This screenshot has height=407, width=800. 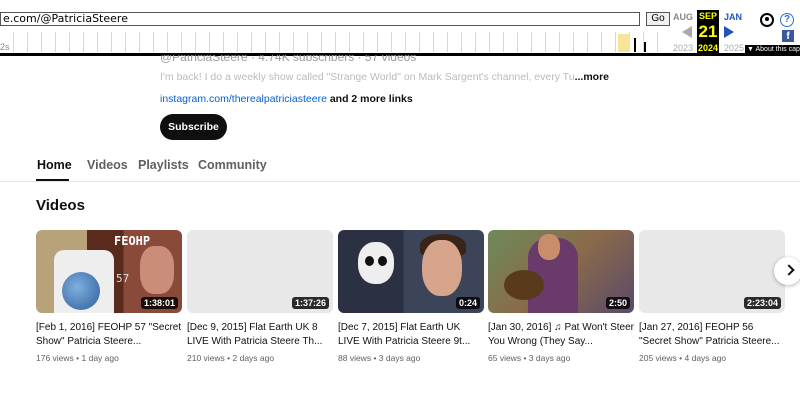 What do you see at coordinates (60, 205) in the screenshot?
I see `section-title: Videos` at bounding box center [60, 205].